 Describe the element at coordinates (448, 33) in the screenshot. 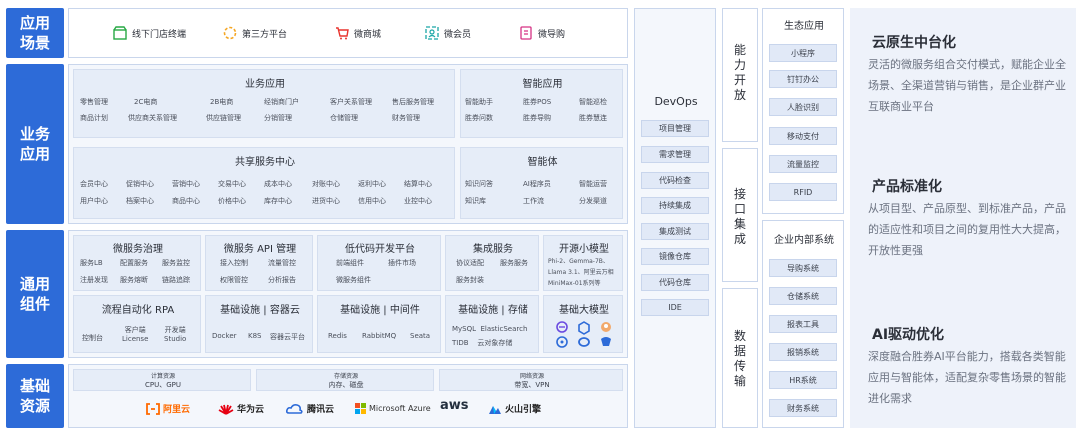

I see `scene-member: 微会员` at that location.